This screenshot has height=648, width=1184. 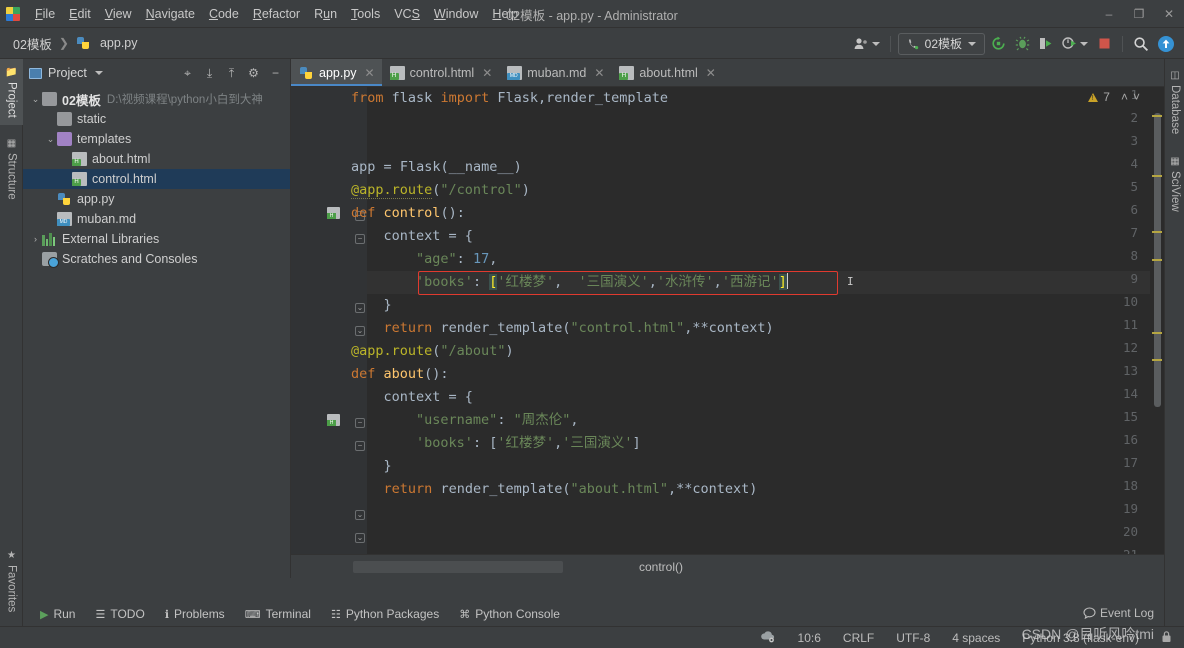 What do you see at coordinates (170, 14) in the screenshot?
I see `menu-navigate: Navigate` at bounding box center [170, 14].